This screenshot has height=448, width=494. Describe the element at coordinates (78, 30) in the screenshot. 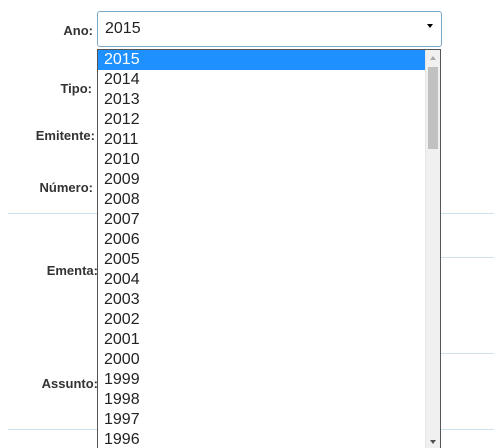

I see `label-ano: Ano:` at that location.